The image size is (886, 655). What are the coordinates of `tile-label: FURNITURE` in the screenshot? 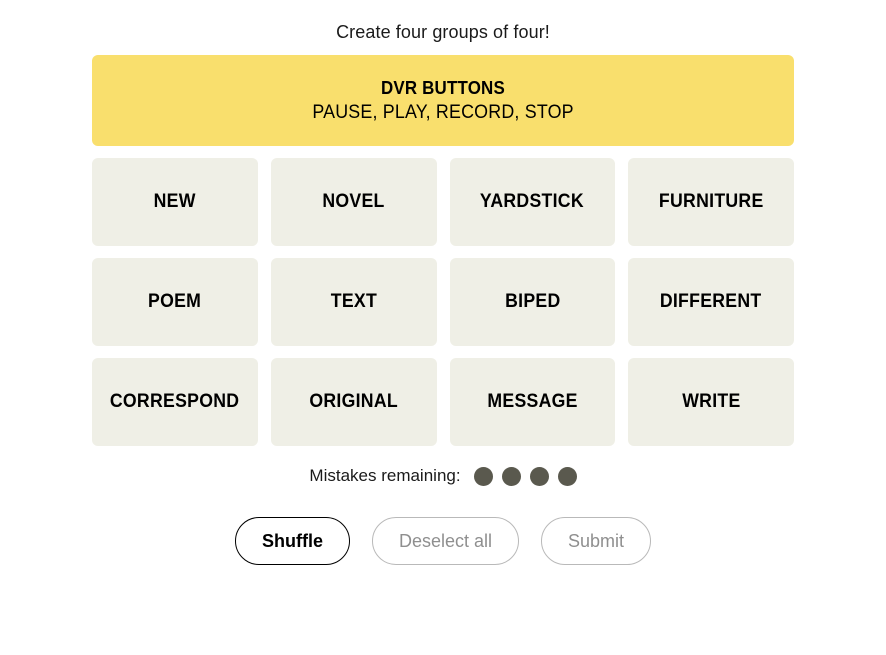 It's located at (711, 201).